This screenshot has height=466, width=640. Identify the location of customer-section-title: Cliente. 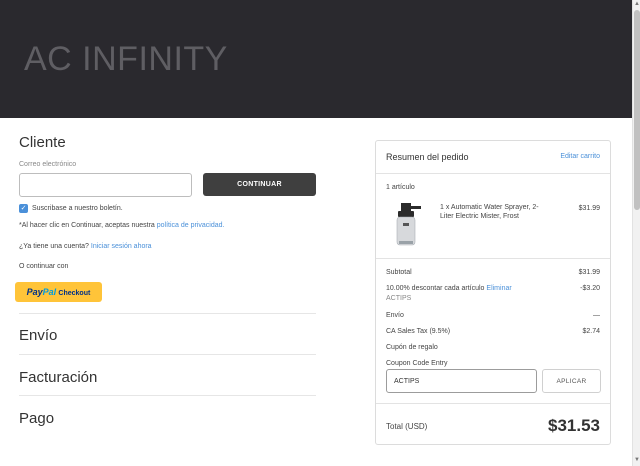
(42, 142).